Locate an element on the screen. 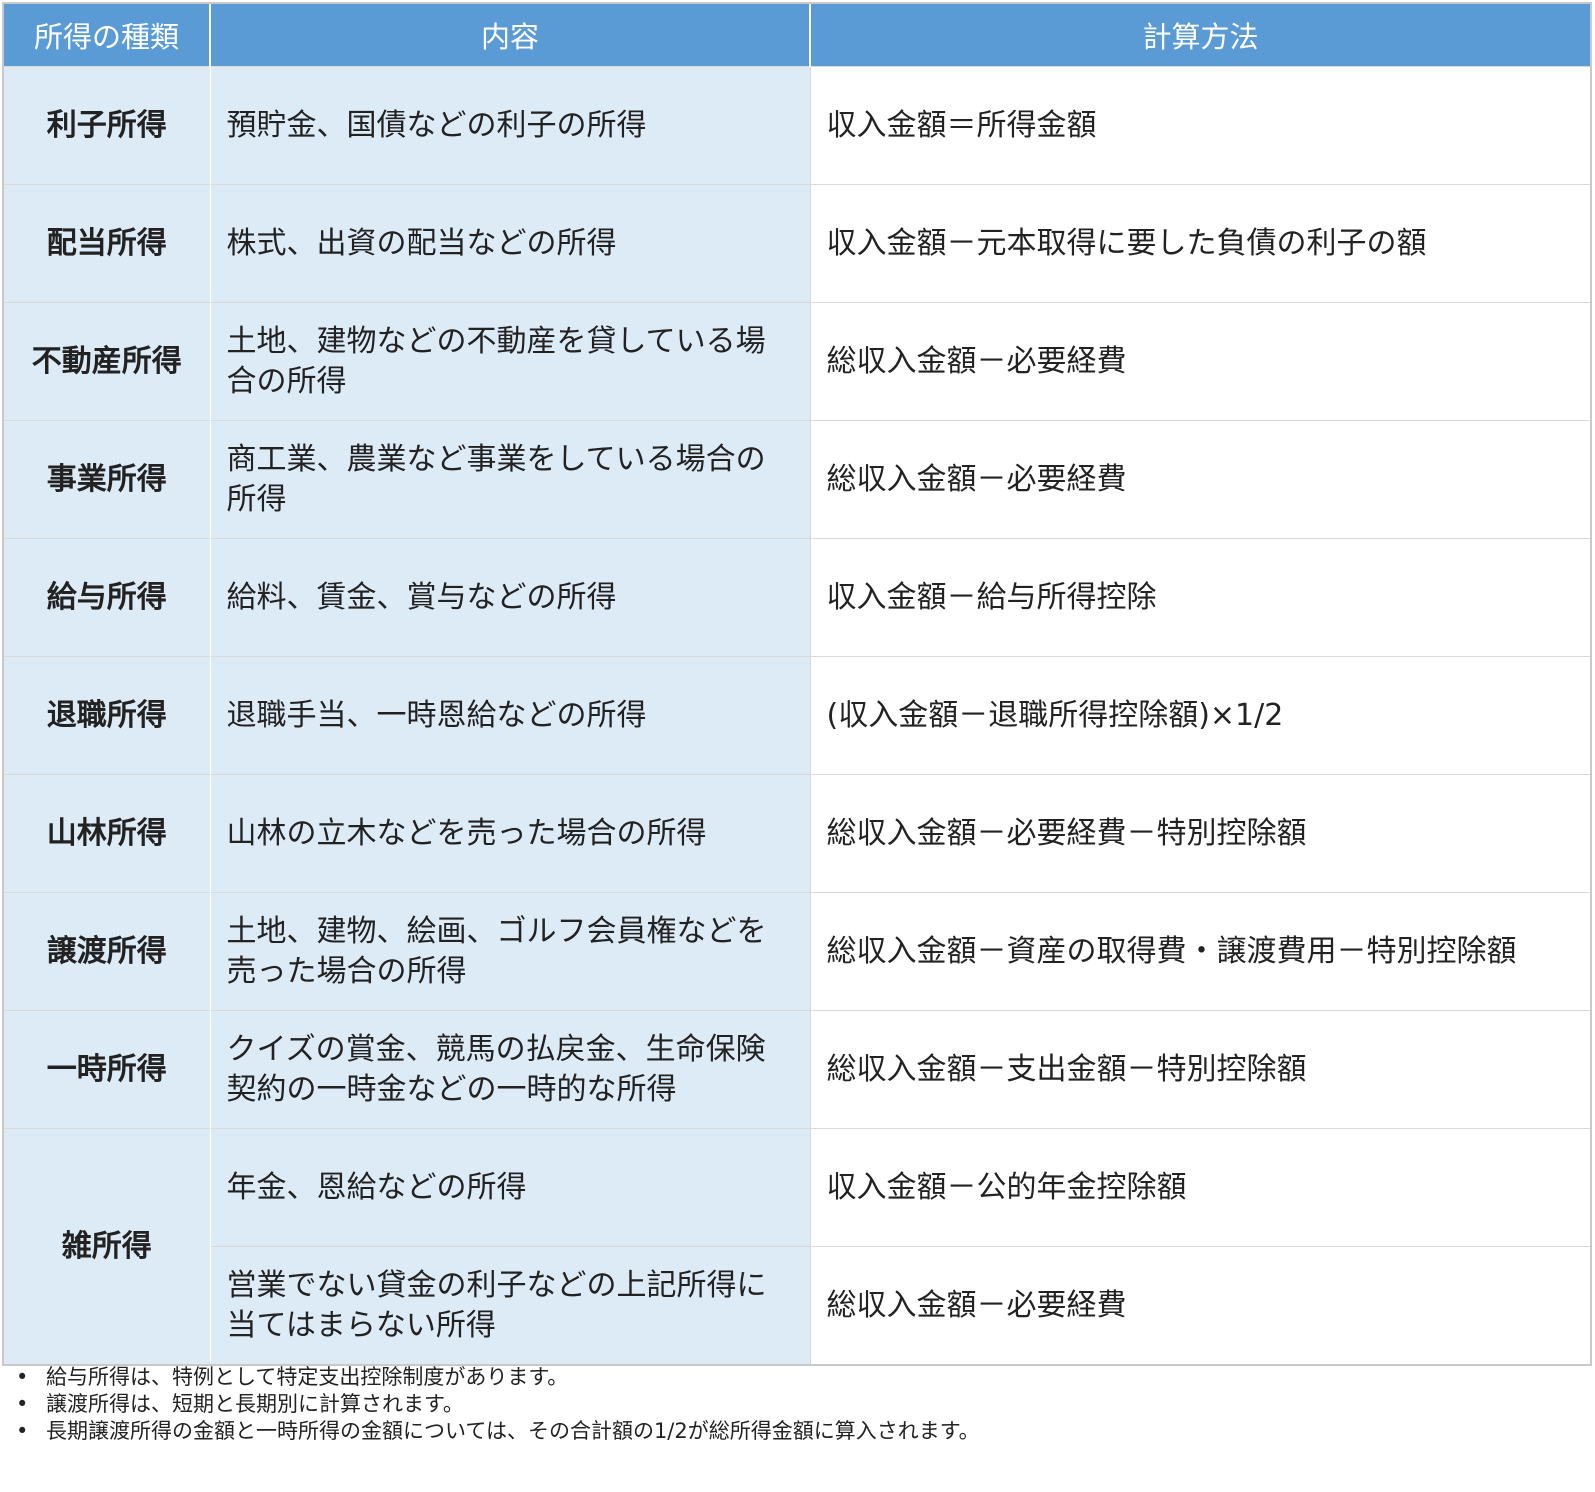 This screenshot has height=1492, width=1595. table-row: 給与所得 給料、賃金、賞与などの所得 収入金額－給与所得控除 is located at coordinates (797, 597).